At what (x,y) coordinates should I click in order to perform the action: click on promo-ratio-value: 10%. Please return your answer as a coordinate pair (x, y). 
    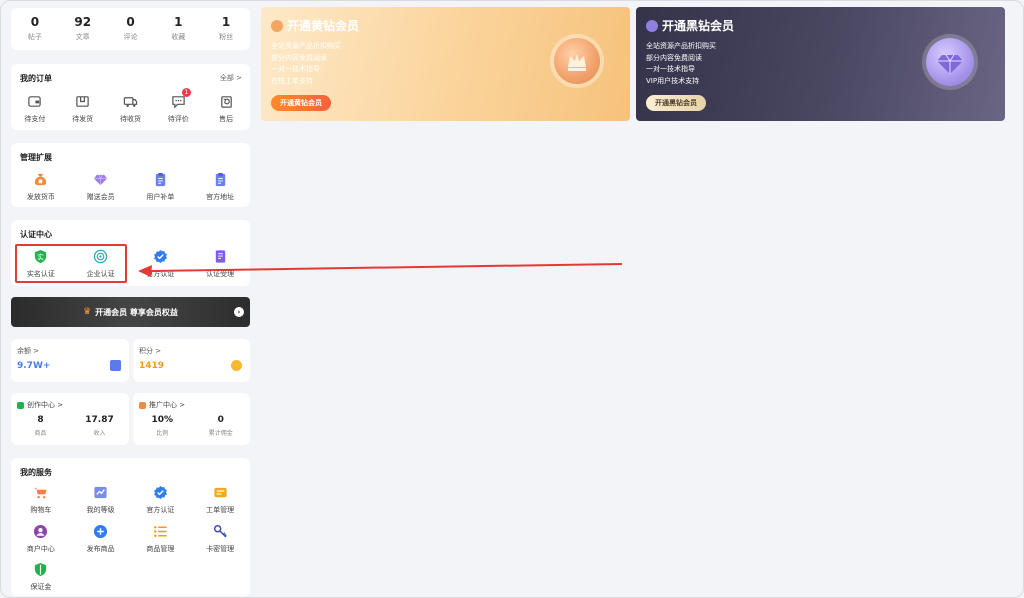
    Looking at the image, I should click on (162, 420).